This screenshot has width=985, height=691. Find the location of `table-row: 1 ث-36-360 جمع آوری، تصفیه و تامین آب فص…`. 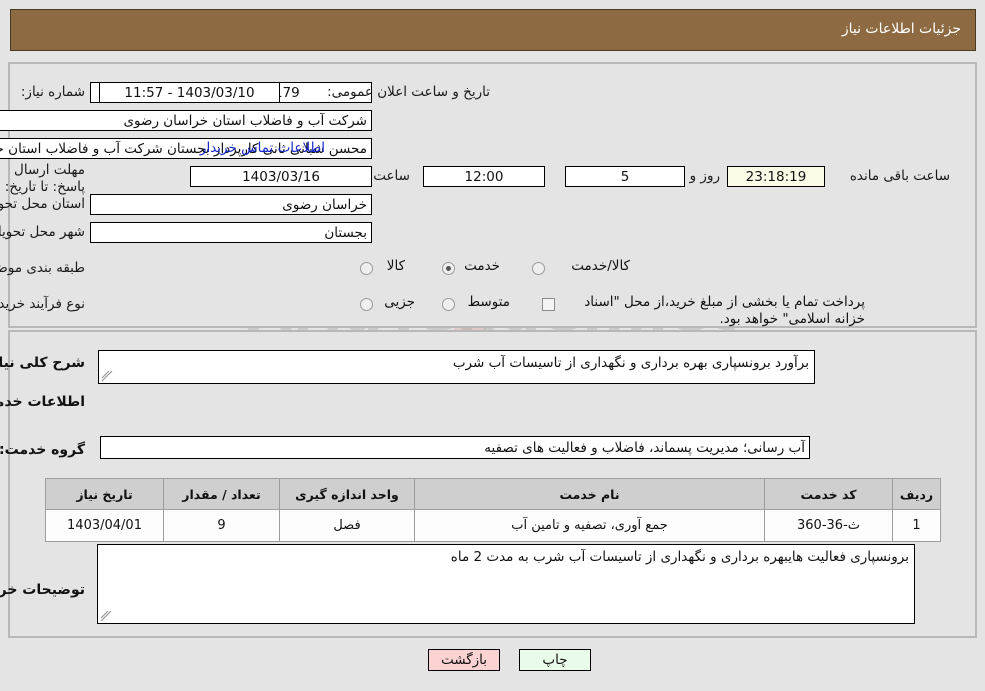

table-row: 1 ث-36-360 جمع آوری، تصفیه و تامین آب فص… is located at coordinates (493, 525).